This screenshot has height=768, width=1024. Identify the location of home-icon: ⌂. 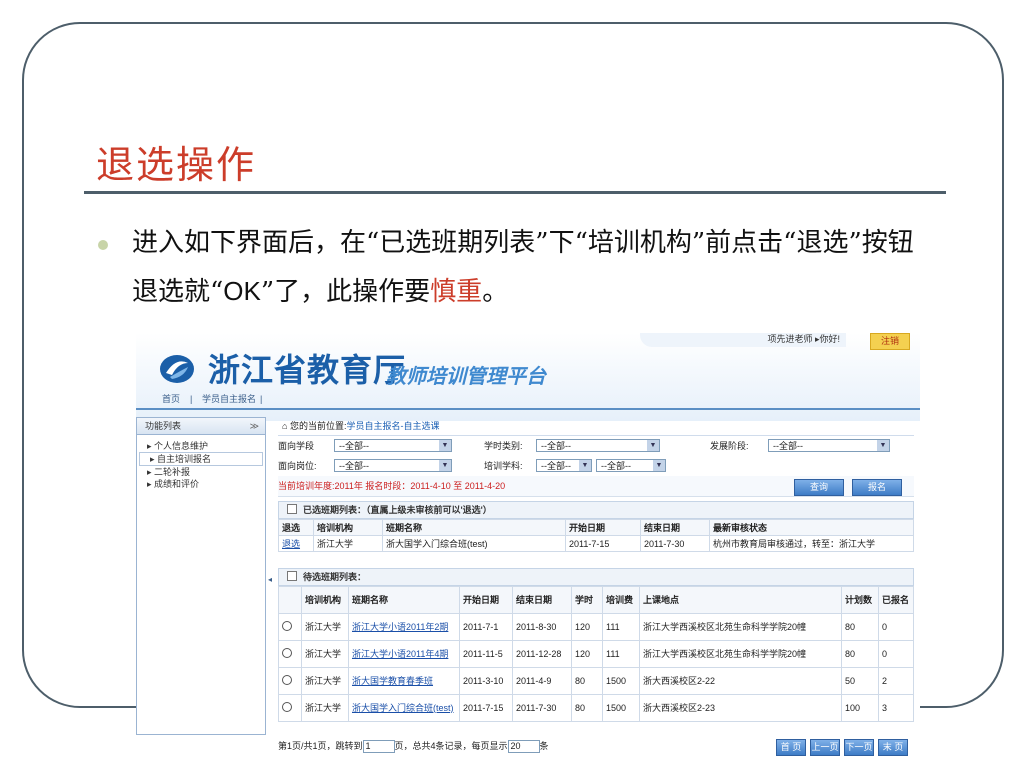
(285, 426).